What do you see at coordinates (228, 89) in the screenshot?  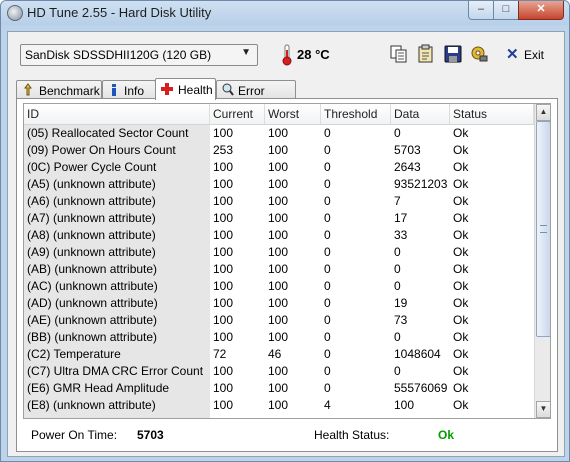 I see `magnifier-icon` at bounding box center [228, 89].